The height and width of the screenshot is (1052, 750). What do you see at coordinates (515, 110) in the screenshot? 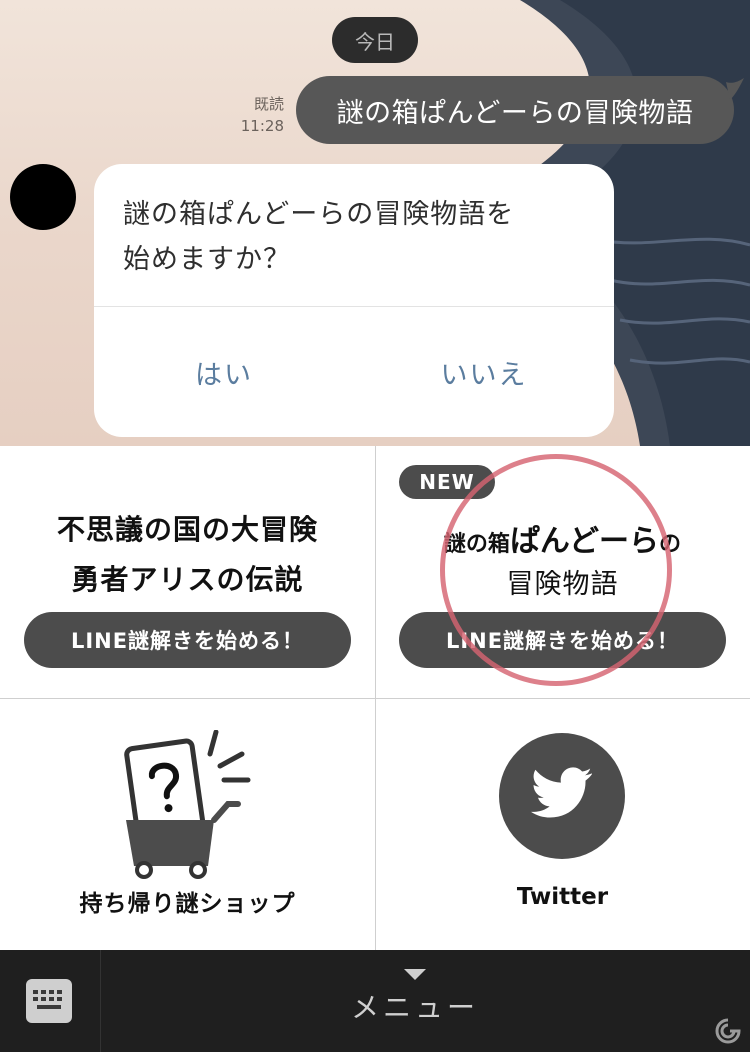
I see `sent-message-bubble: 謎の箱ぱんどーらの冒険物語` at bounding box center [515, 110].